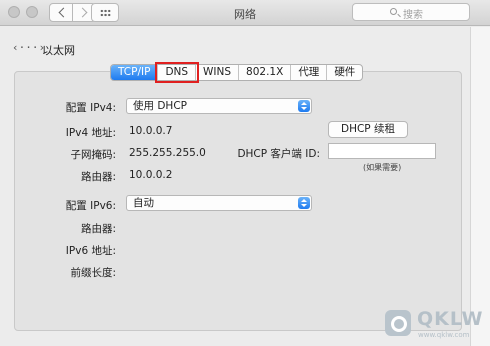 The height and width of the screenshot is (346, 490). I want to click on router-value: 10.0.0.2, so click(151, 175).